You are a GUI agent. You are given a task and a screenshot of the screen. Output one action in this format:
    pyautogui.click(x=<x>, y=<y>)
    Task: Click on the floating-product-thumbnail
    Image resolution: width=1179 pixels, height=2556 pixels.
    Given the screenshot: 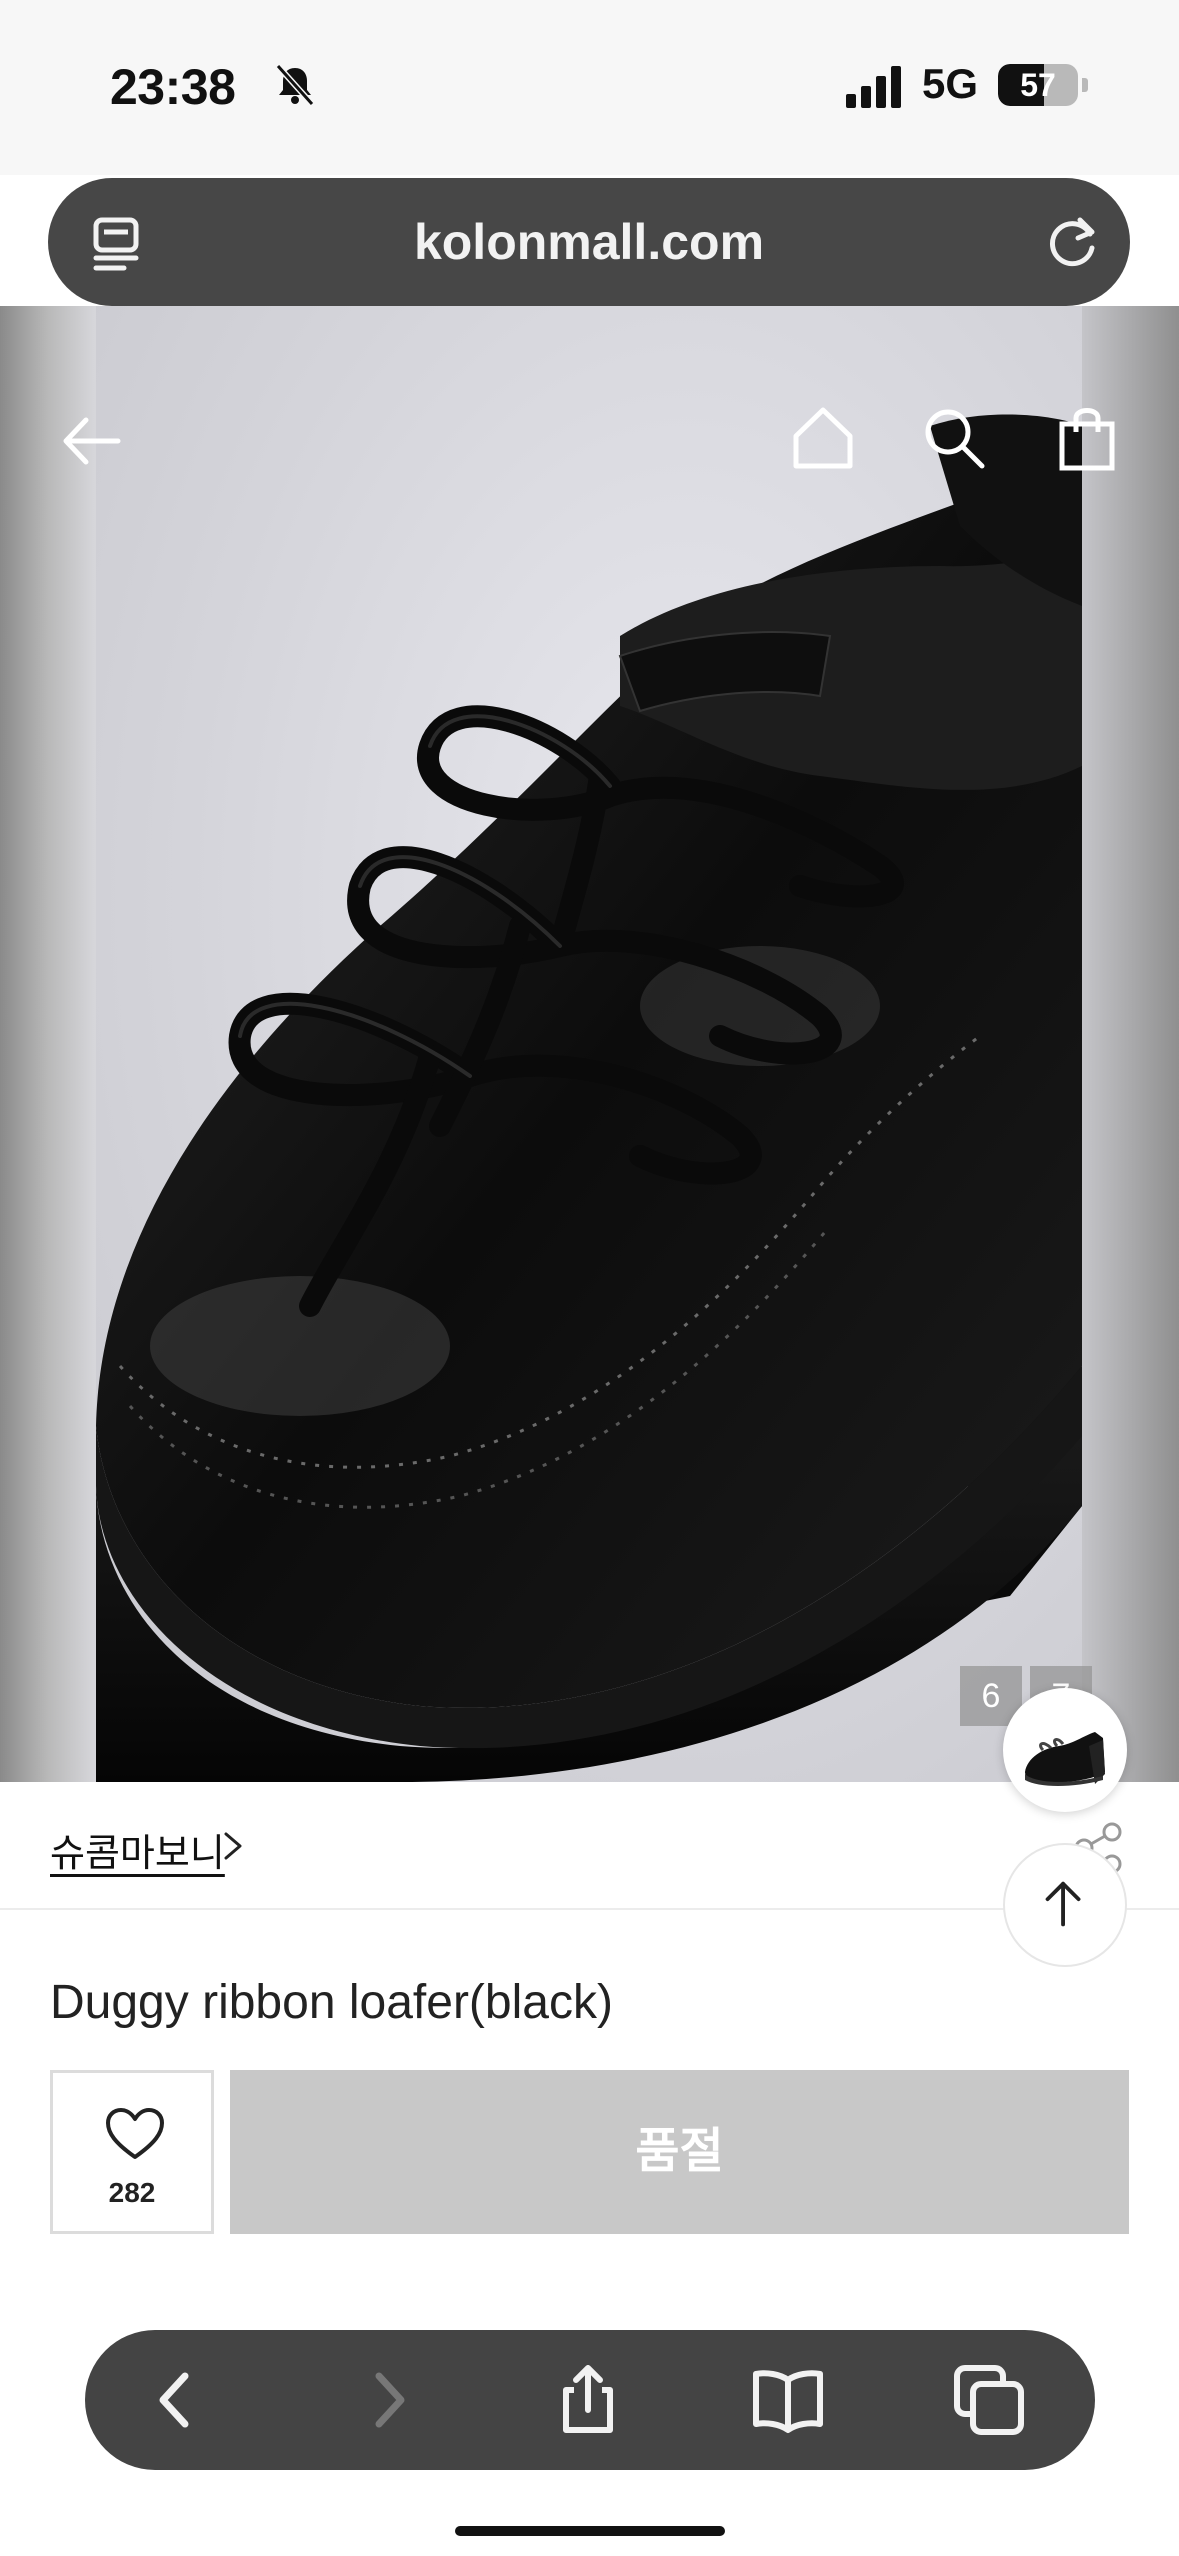 What is the action you would take?
    pyautogui.click(x=1065, y=1750)
    